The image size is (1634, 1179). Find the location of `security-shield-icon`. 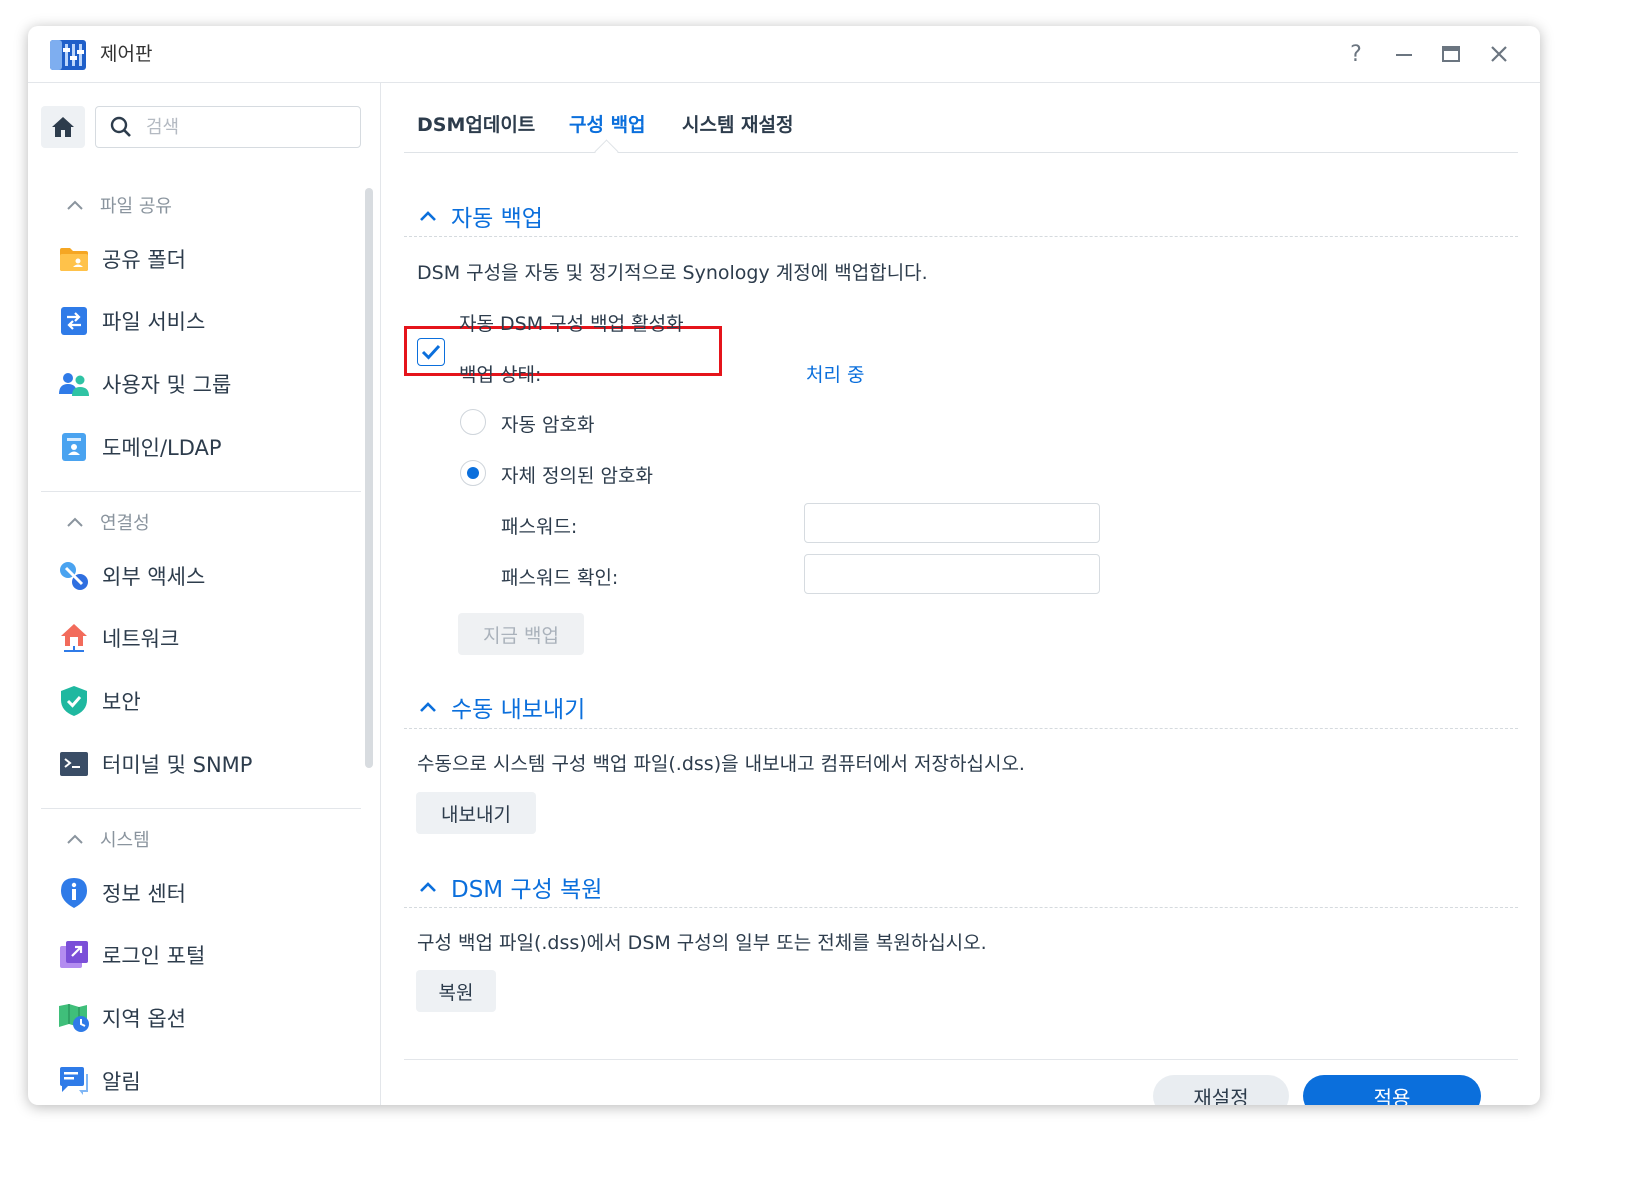

security-shield-icon is located at coordinates (74, 701).